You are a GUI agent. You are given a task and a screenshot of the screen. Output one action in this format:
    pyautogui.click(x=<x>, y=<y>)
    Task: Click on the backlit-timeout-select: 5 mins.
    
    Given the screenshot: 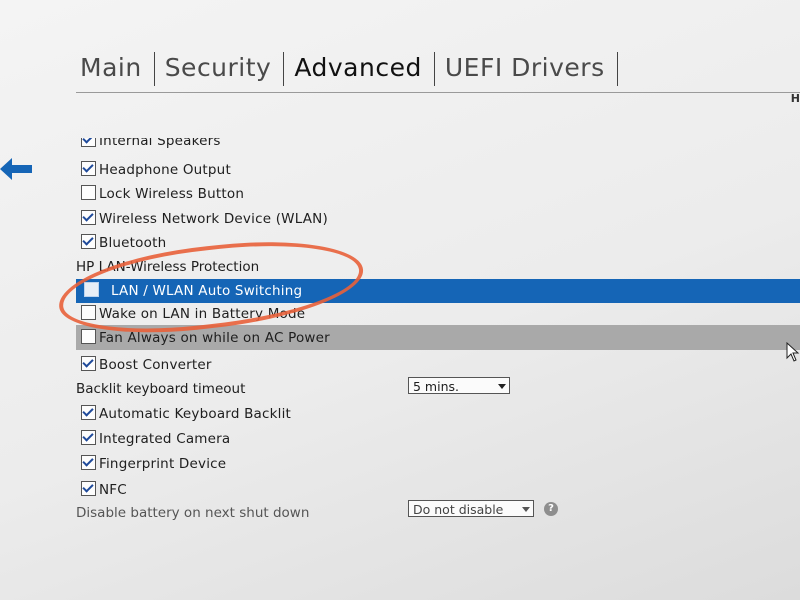 What is the action you would take?
    pyautogui.click(x=459, y=385)
    